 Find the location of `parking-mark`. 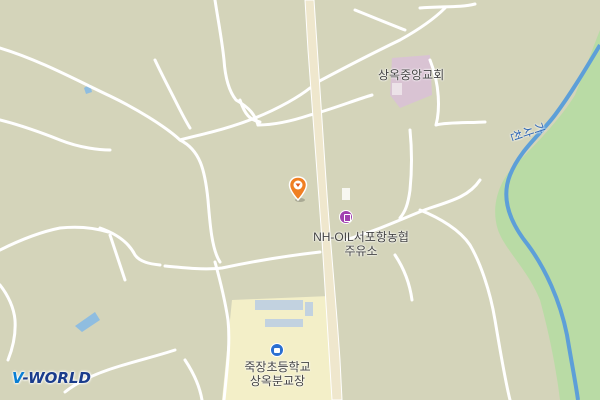

parking-mark is located at coordinates (346, 194).